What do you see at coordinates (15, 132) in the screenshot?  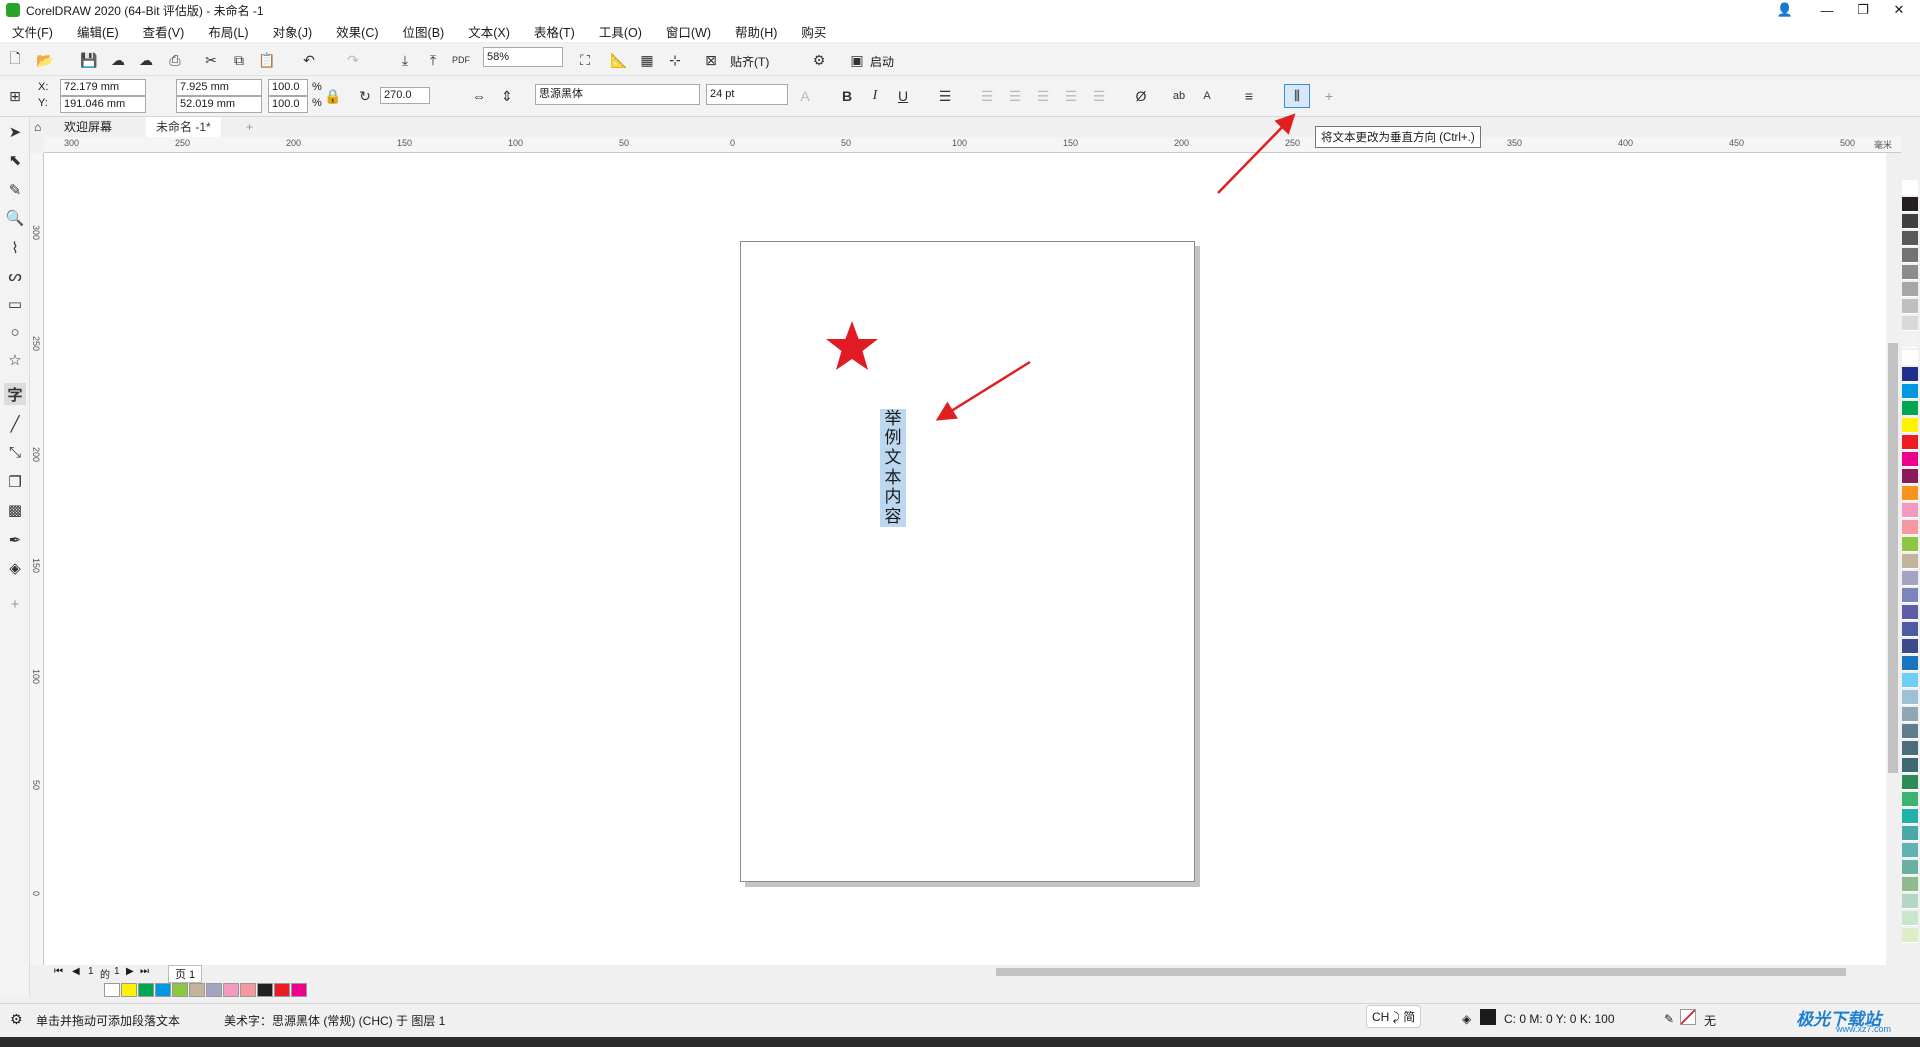 I see `pick-tool-icon: ➤` at bounding box center [15, 132].